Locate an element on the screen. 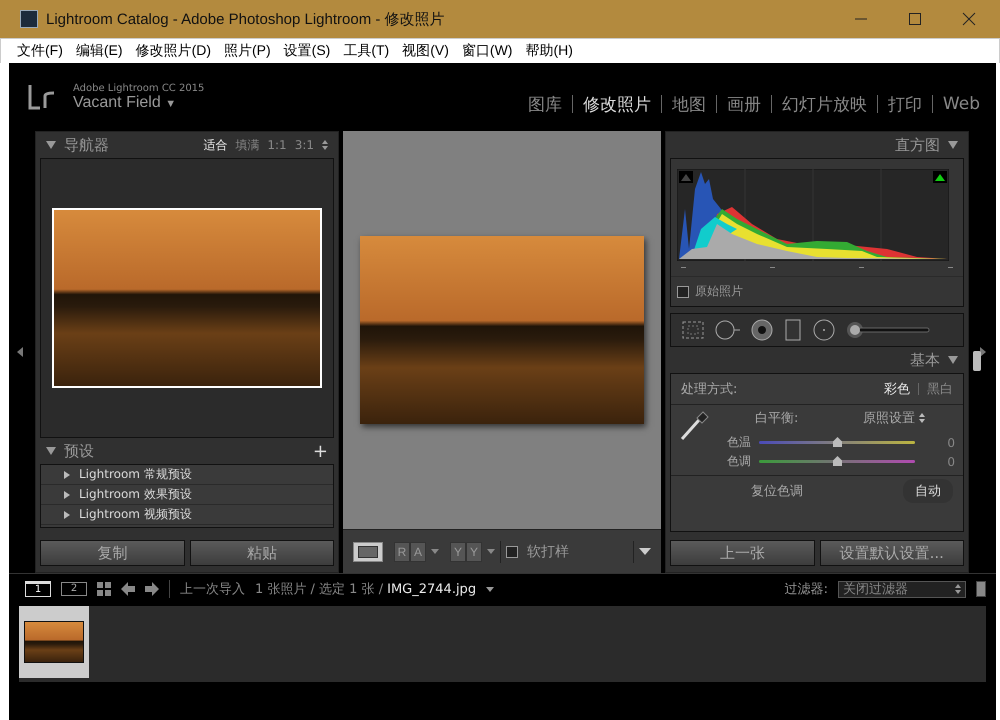 The height and width of the screenshot is (720, 1000). panel-title: 直方图 is located at coordinates (917, 145).